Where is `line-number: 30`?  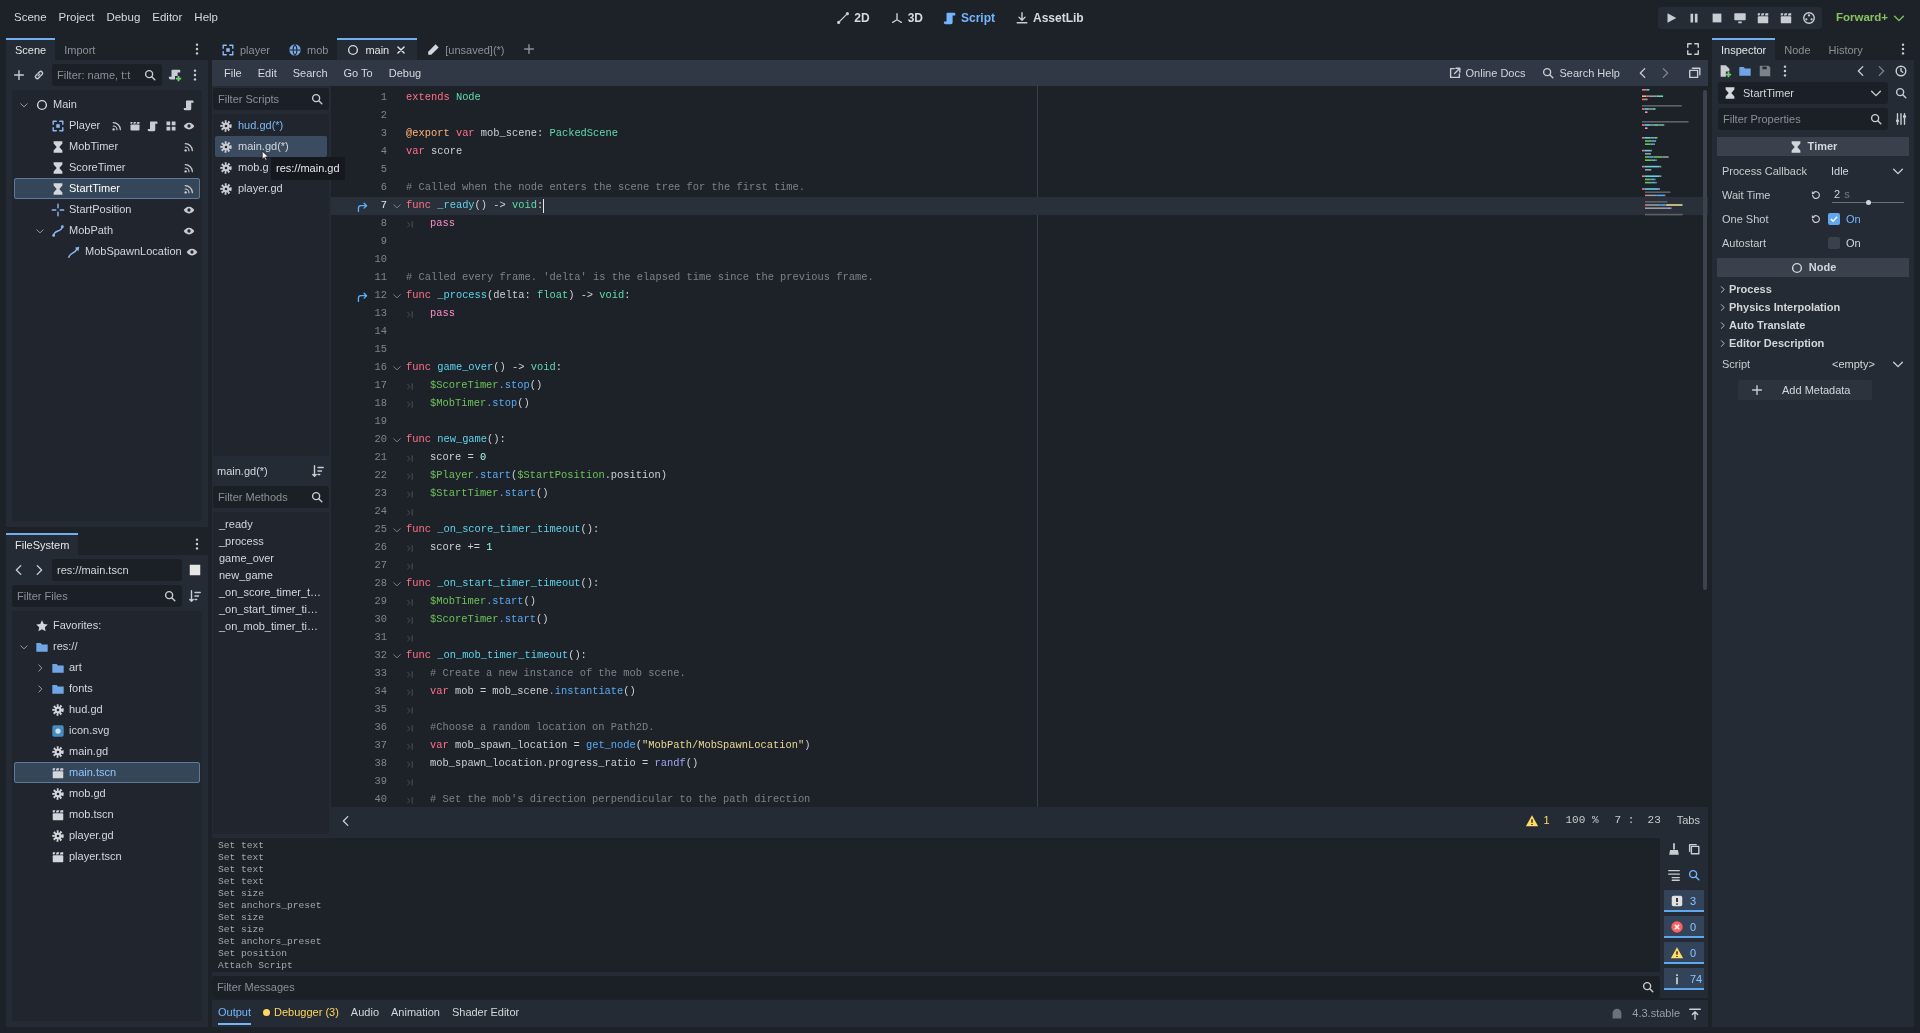
line-number: 30 is located at coordinates (380, 620).